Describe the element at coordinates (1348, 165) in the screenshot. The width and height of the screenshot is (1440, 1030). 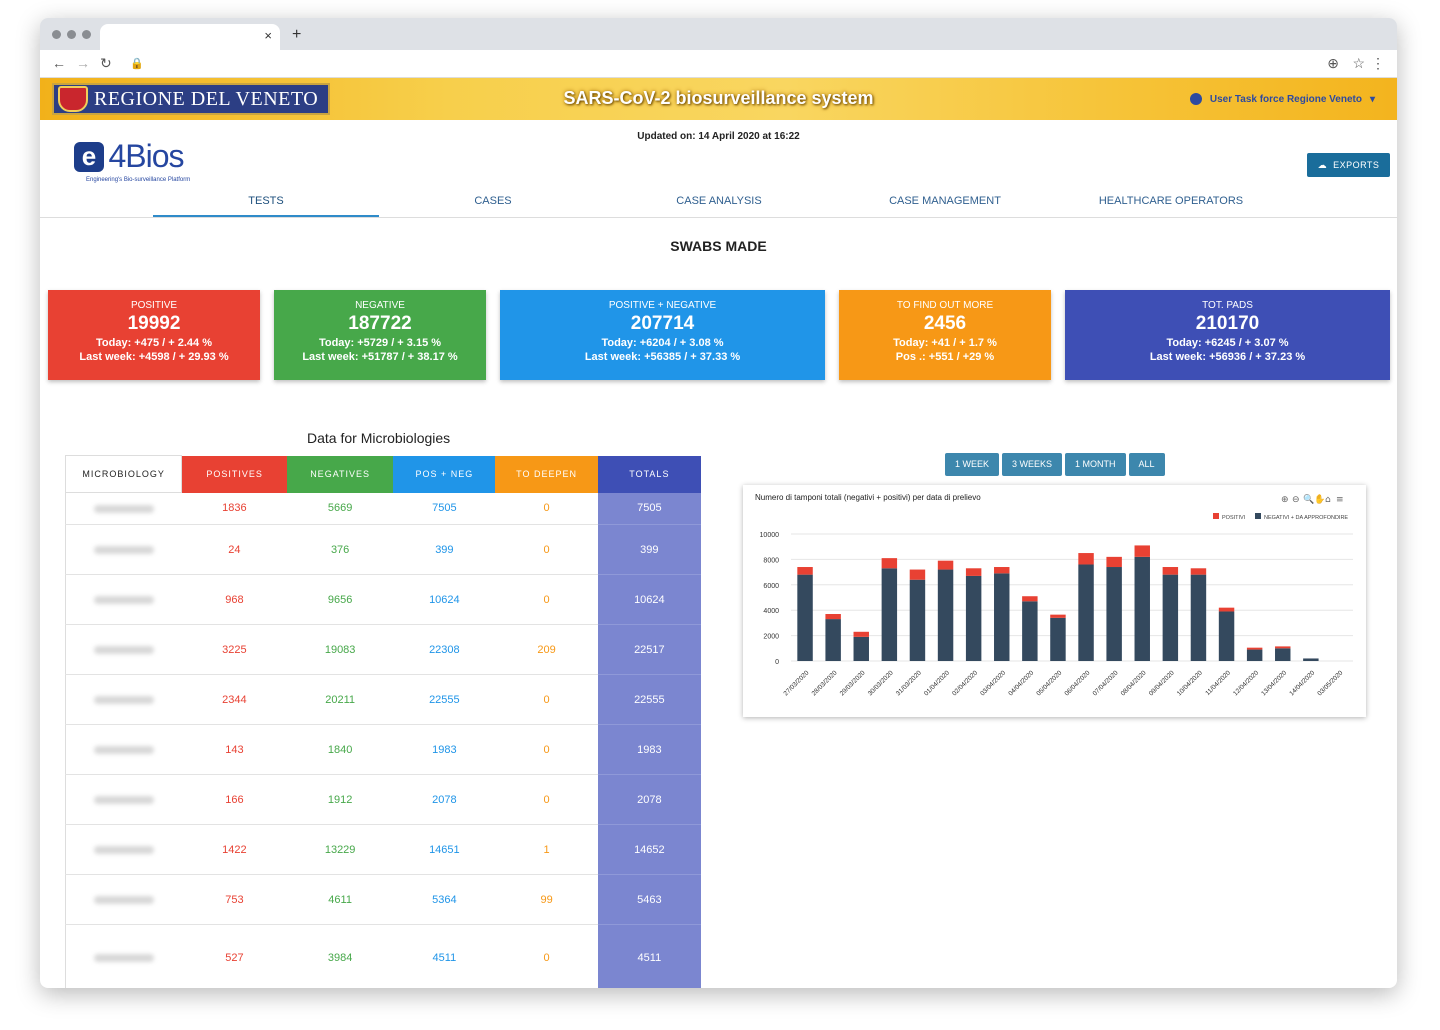
I see `exports-button: ☁ EXPORTS` at that location.